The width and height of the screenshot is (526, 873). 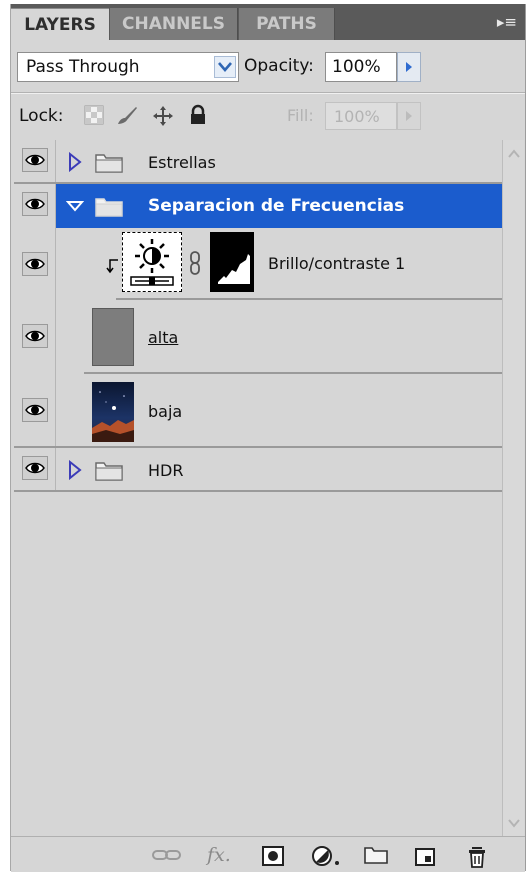 I want to click on lock-image-pixels-brush-icon, so click(x=126, y=115).